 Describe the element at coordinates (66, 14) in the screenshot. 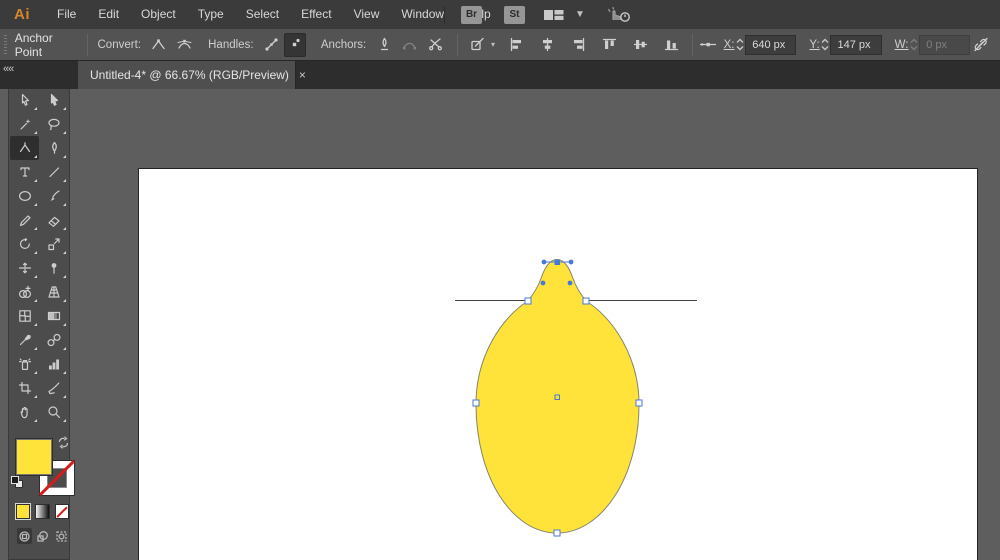

I see `menu-file: File` at that location.